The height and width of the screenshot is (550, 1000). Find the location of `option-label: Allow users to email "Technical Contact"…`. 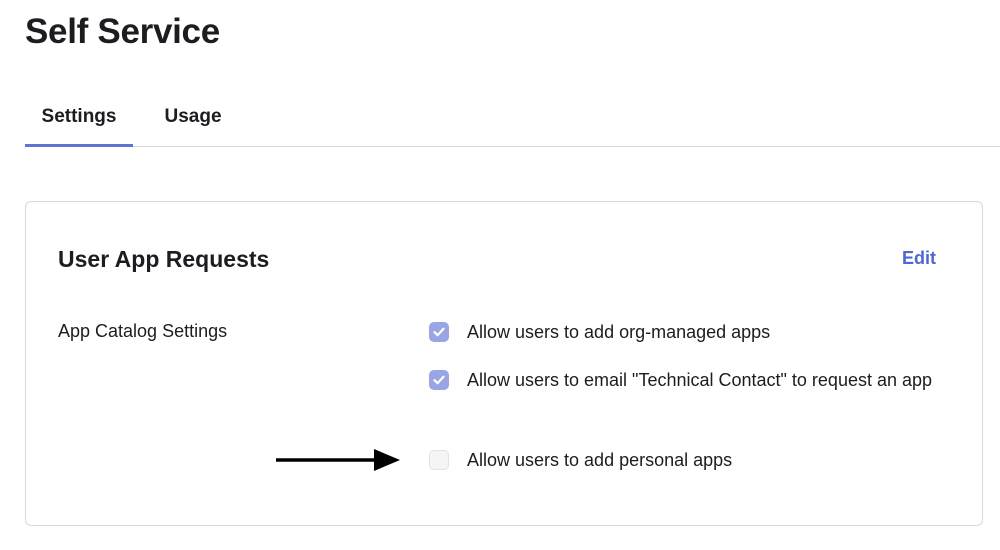

option-label: Allow users to email "Technical Contact"… is located at coordinates (700, 380).